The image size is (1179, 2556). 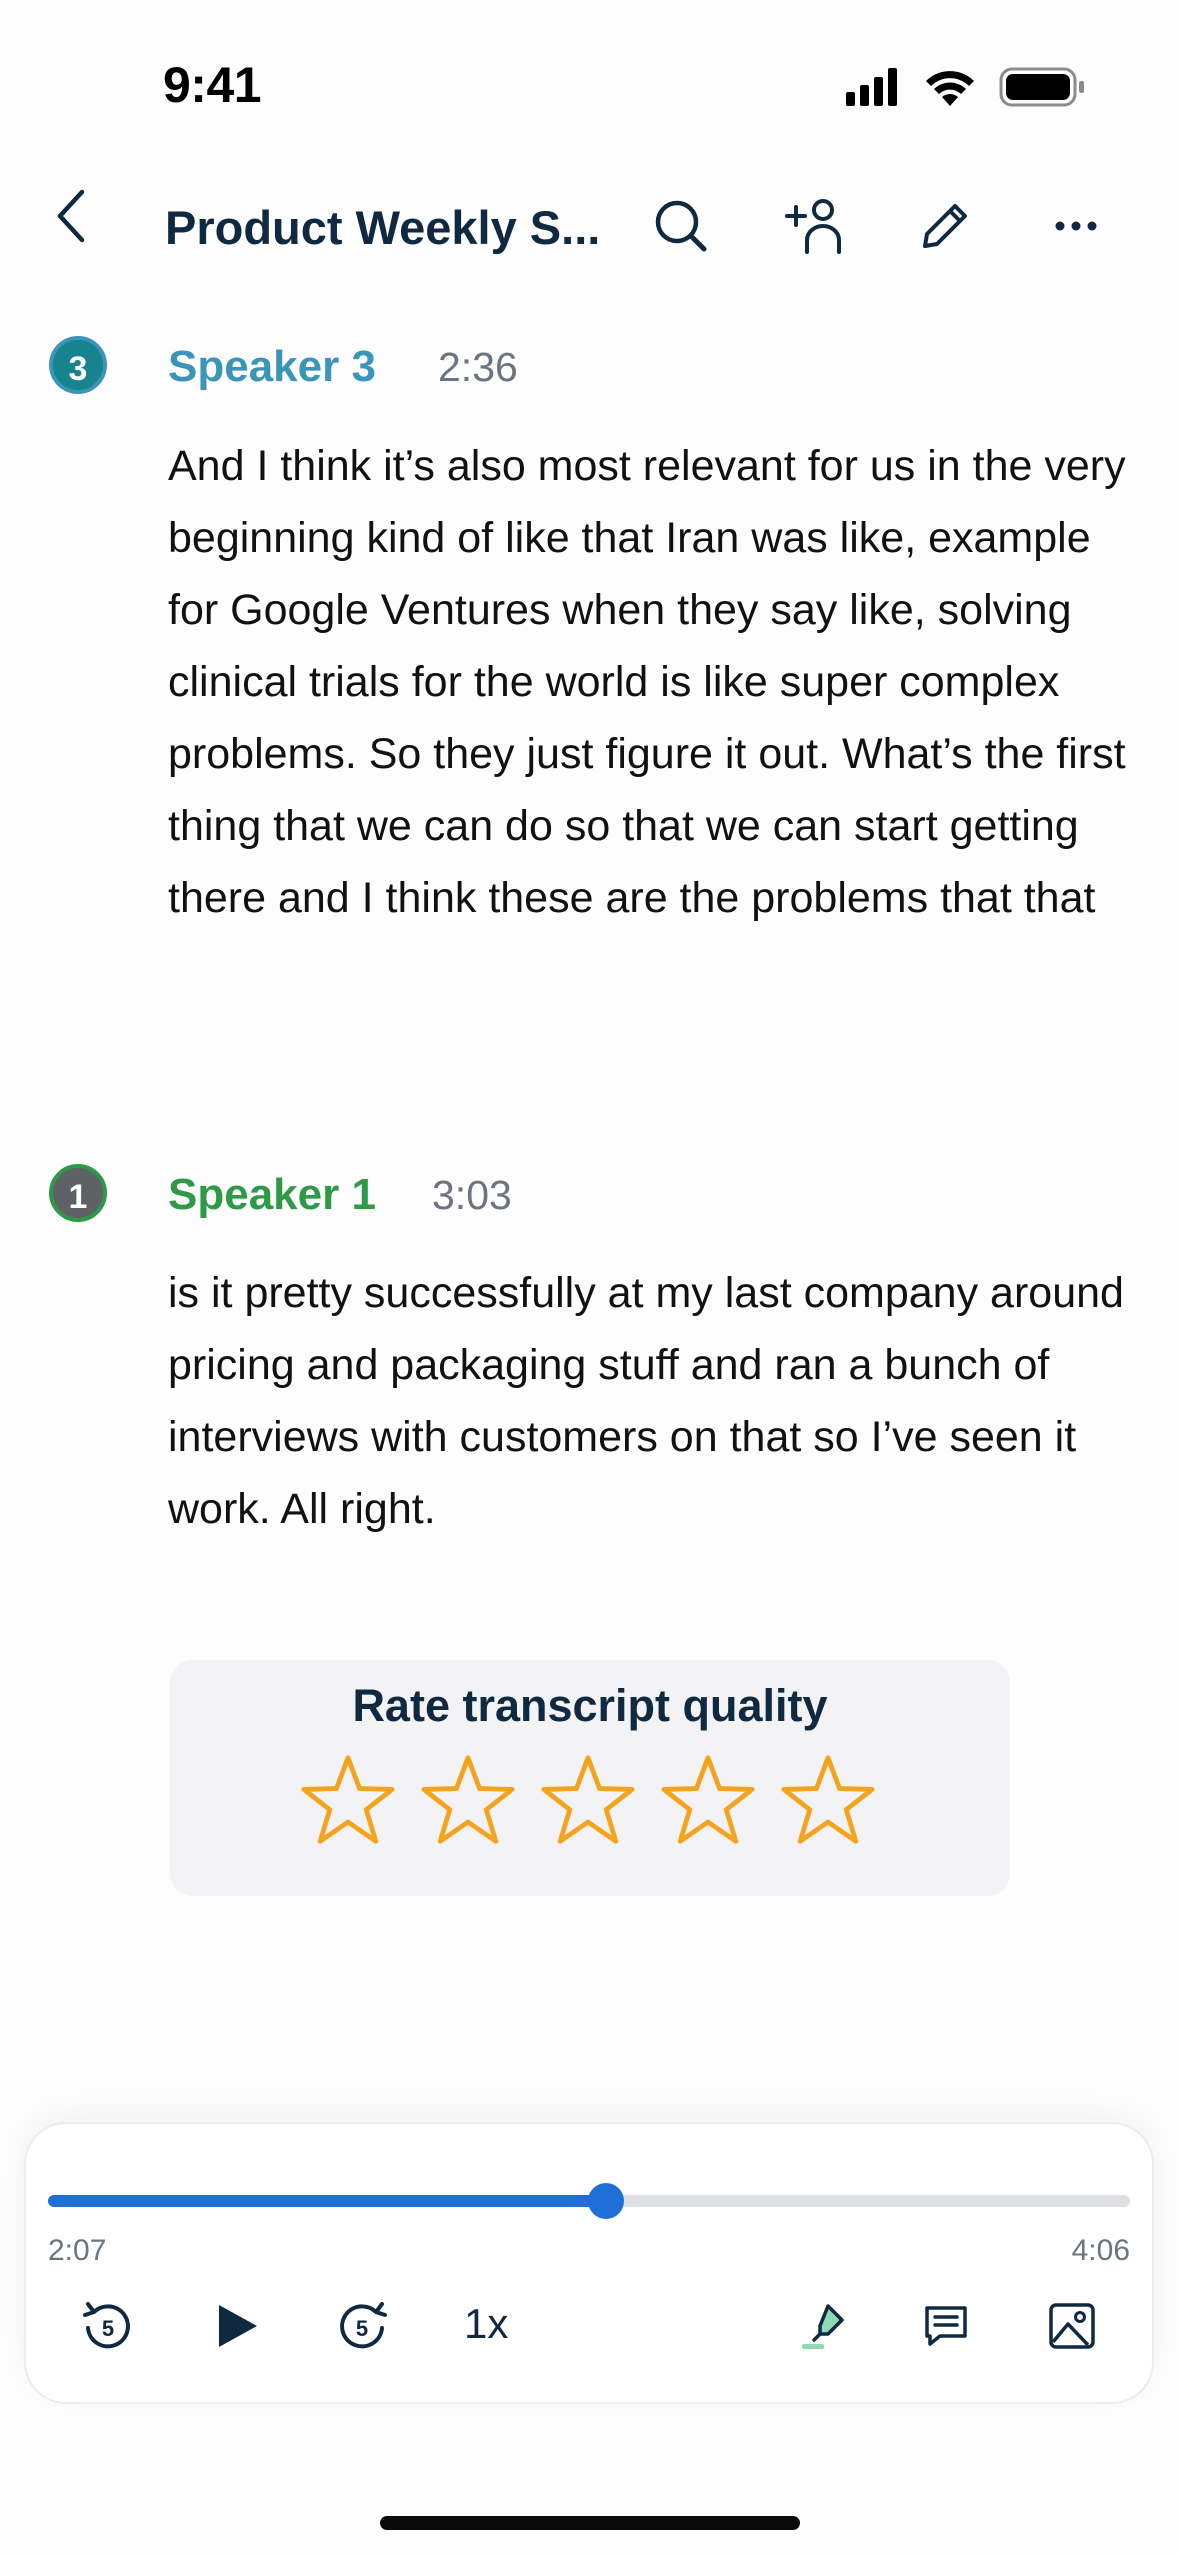 I want to click on play-button, so click(x=236, y=2326).